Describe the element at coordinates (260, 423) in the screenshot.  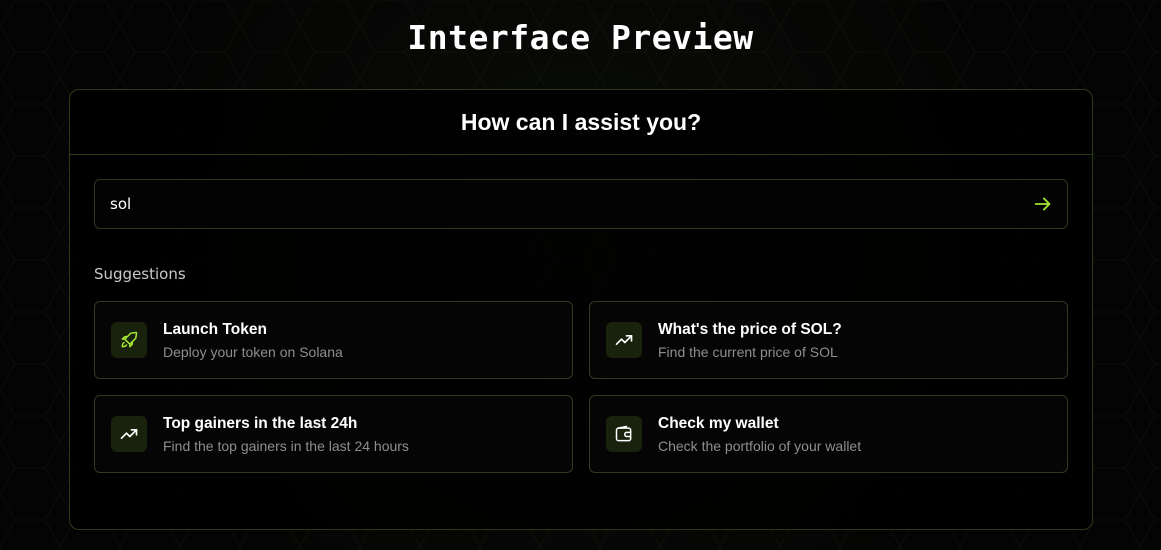
I see `suggestion-title: Top gainers in the last 24h` at that location.